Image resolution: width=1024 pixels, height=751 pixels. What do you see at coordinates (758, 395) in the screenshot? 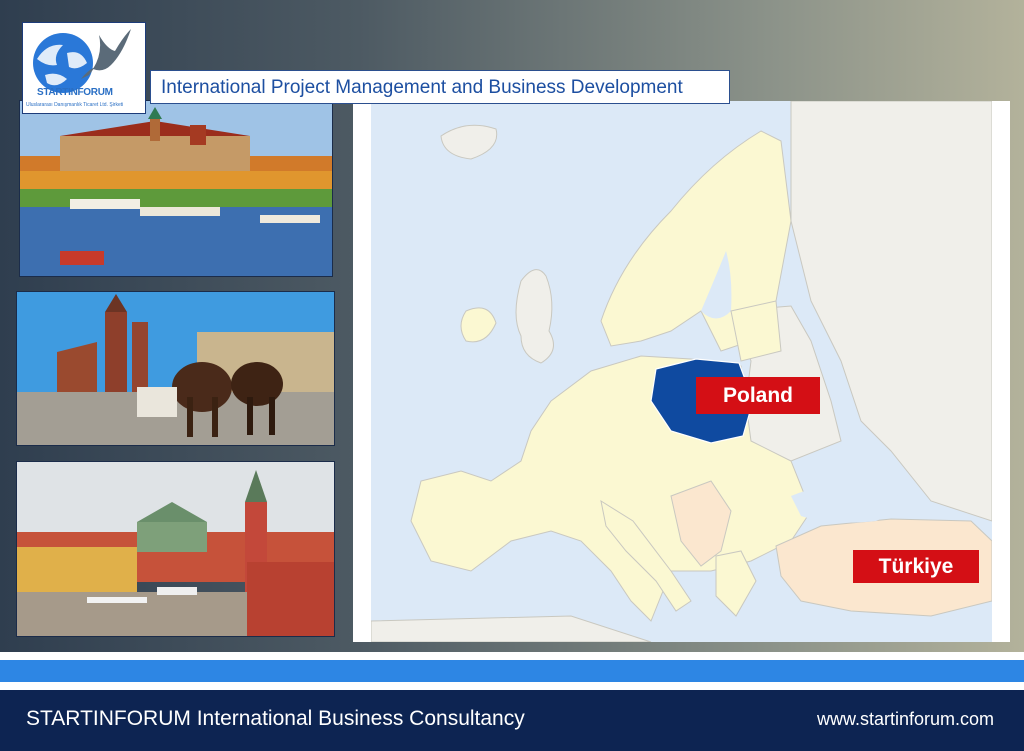
I see `label-poland: Poland` at bounding box center [758, 395].